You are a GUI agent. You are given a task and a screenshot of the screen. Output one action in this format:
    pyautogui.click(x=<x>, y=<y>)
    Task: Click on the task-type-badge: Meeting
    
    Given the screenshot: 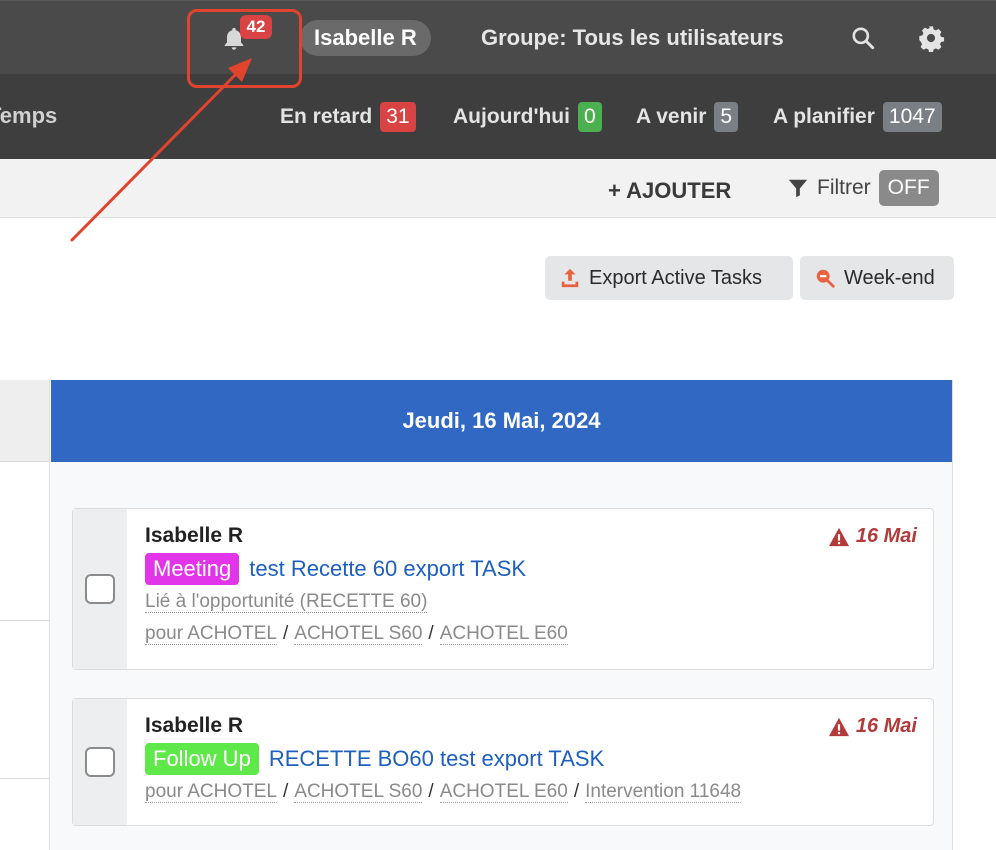 What is the action you would take?
    pyautogui.click(x=192, y=569)
    